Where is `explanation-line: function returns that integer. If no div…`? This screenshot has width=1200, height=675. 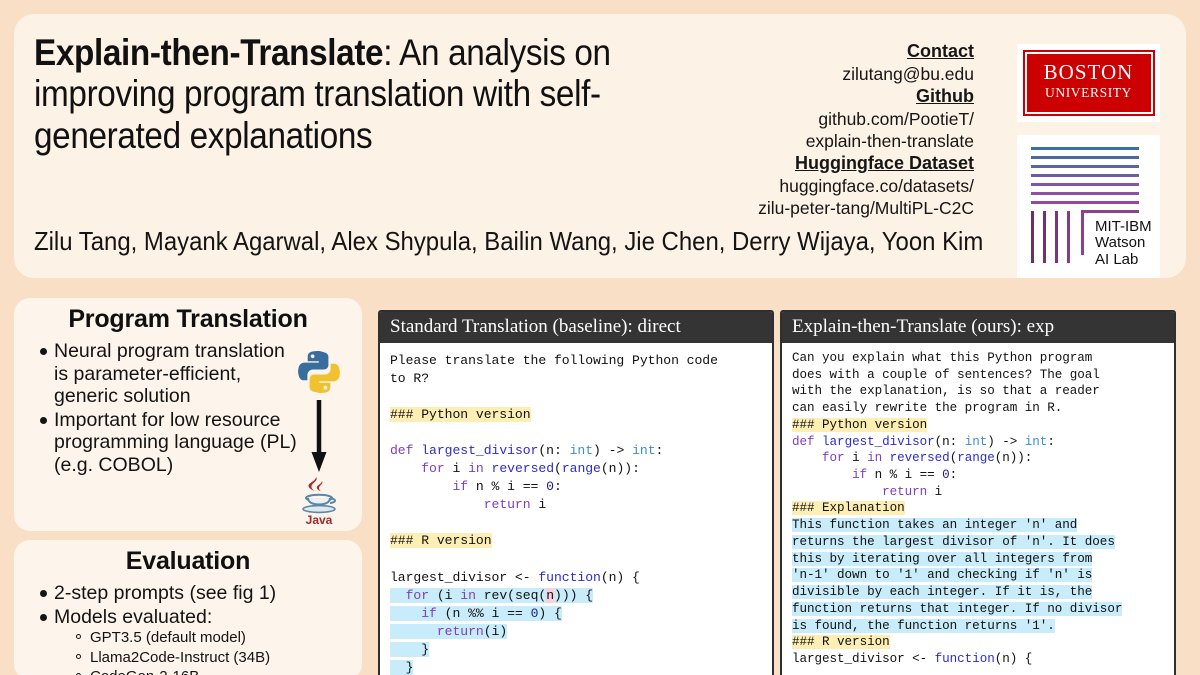
explanation-line: function returns that integer. If no div… is located at coordinates (957, 608).